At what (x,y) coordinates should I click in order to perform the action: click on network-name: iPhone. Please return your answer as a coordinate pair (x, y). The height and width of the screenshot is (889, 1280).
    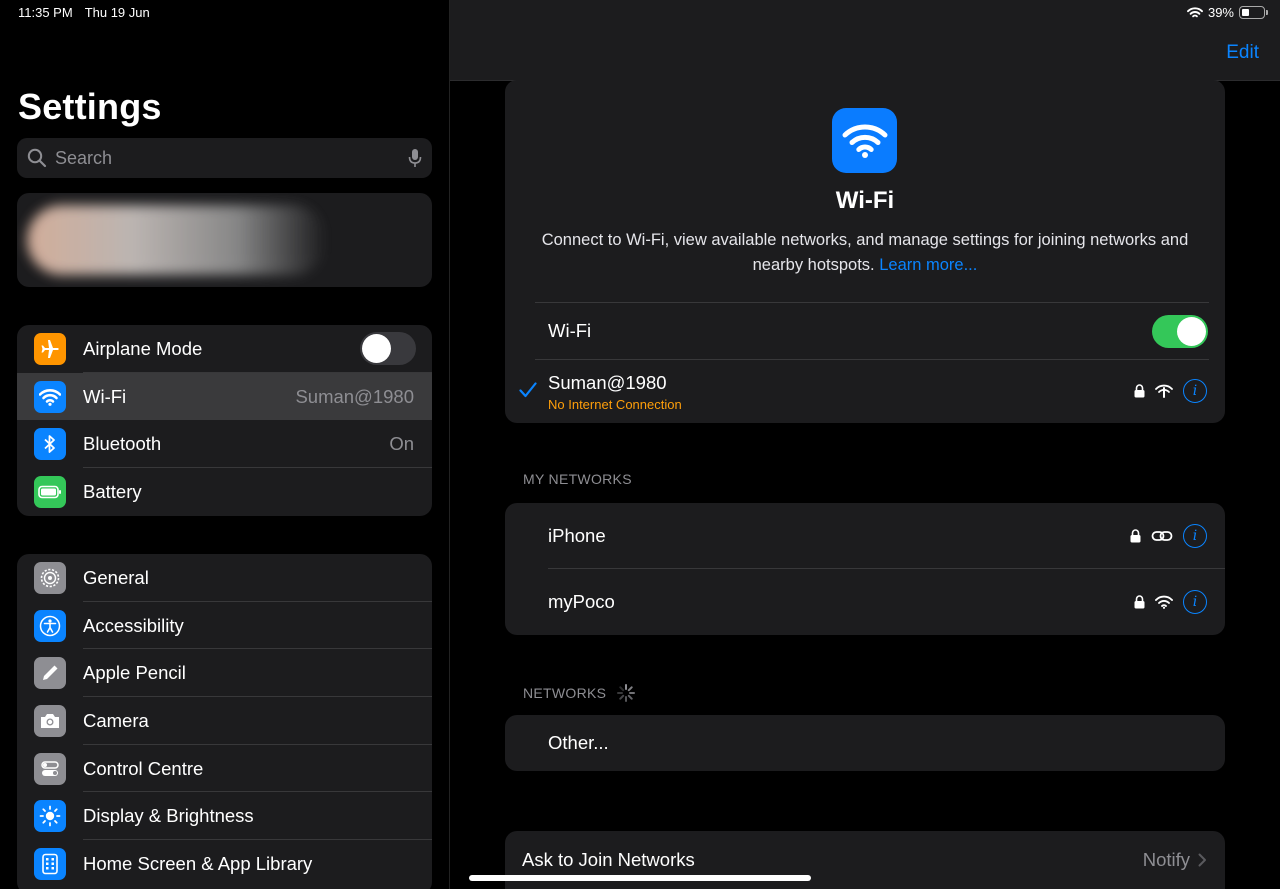
    Looking at the image, I should click on (577, 535).